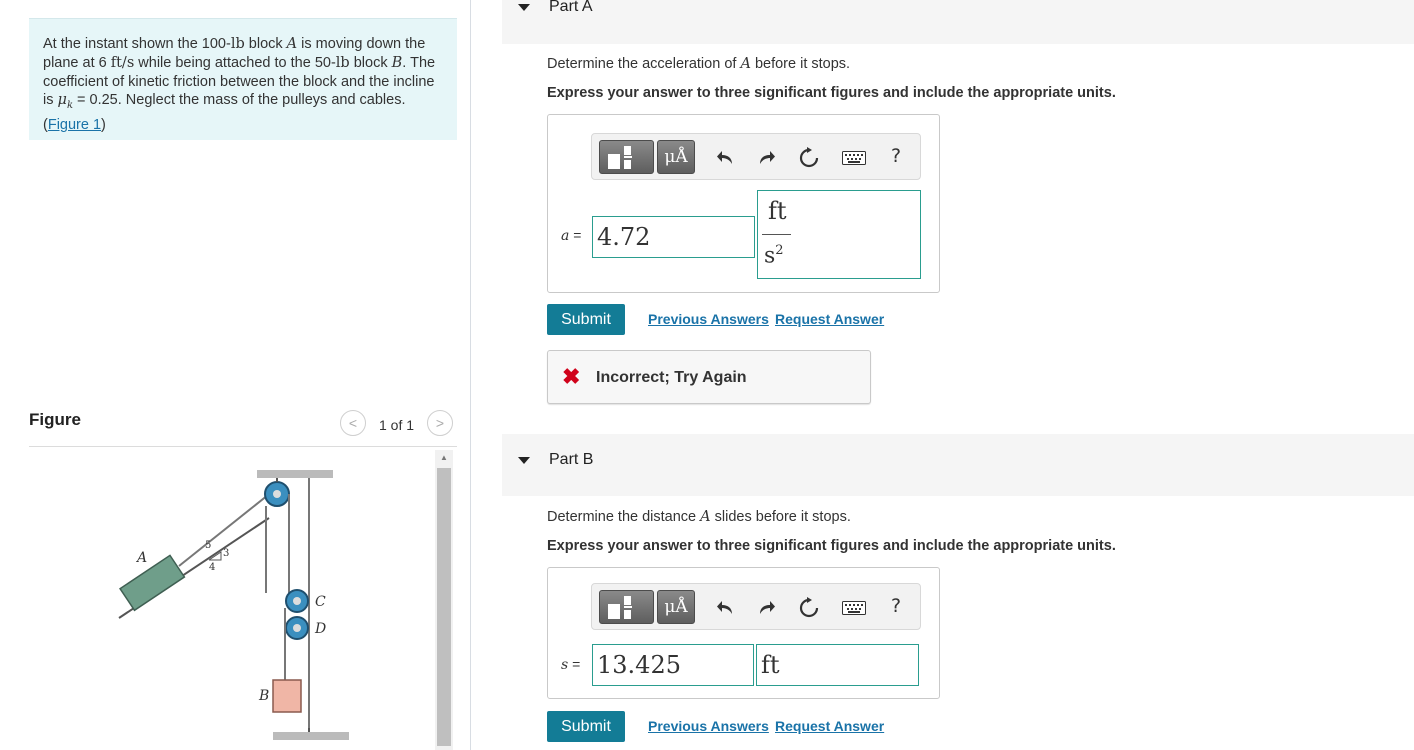 This screenshot has height=750, width=1414. Describe the element at coordinates (673, 237) in the screenshot. I see `part-a-value-input: 4.72` at that location.